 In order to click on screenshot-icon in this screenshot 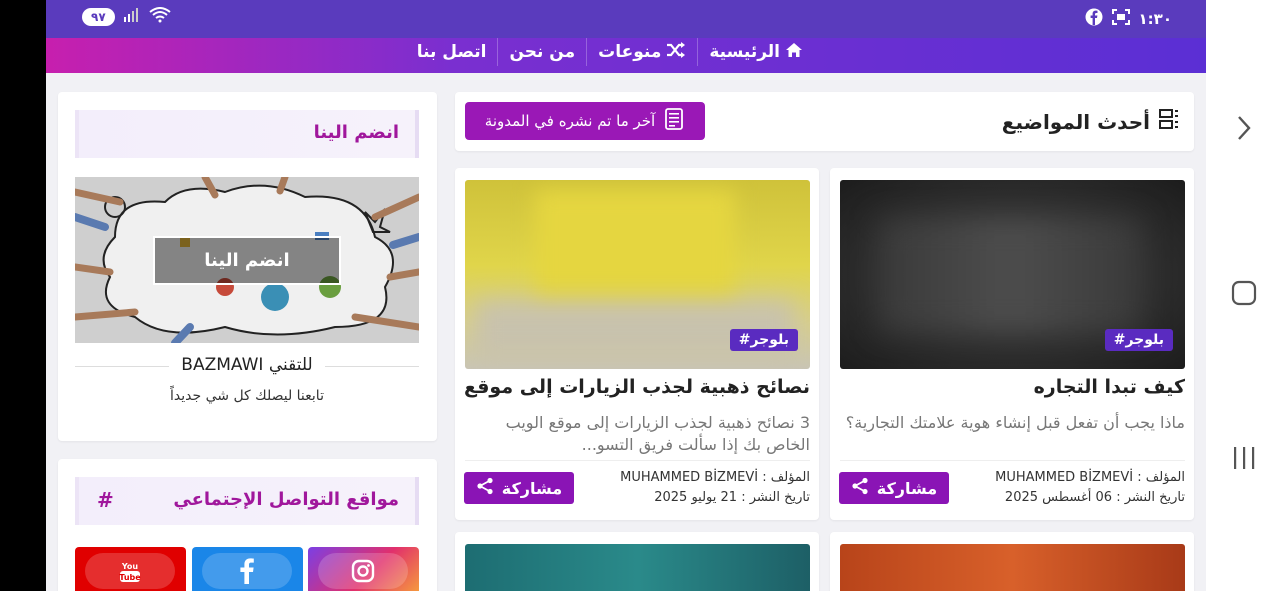, I will do `click(1121, 19)`.